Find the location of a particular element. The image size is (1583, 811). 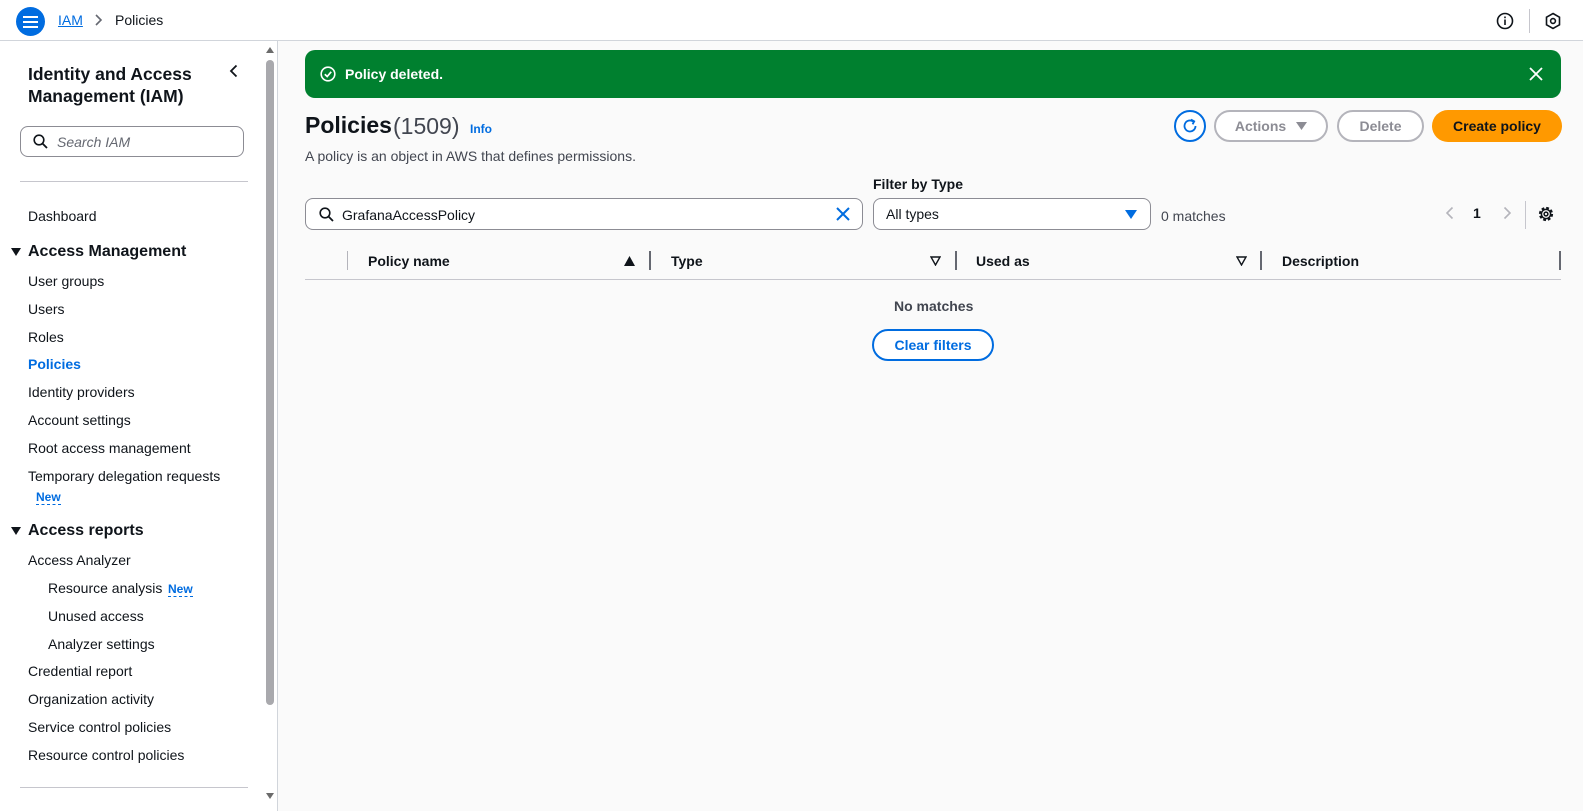

breadcrumb-current: Policies is located at coordinates (139, 20).